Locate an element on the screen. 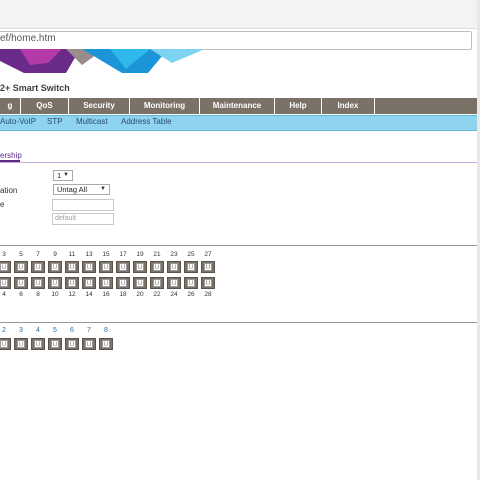 Image resolution: width=480 pixels, height=480 pixels. chevron-down-icon: ▼ is located at coordinates (66, 175).